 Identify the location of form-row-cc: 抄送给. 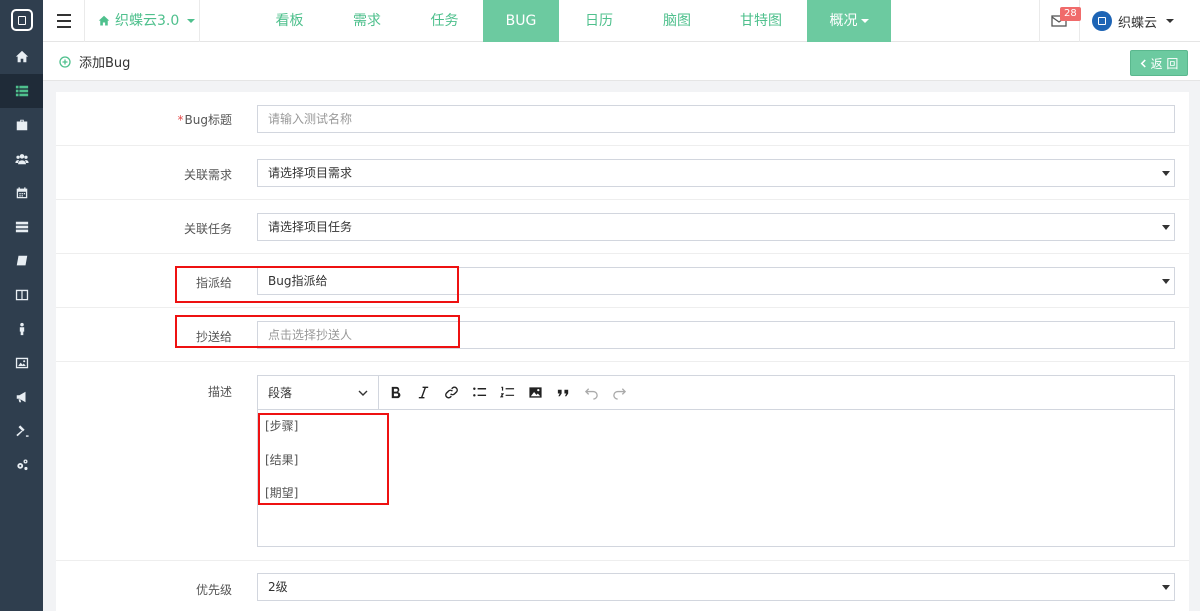
(622, 335).